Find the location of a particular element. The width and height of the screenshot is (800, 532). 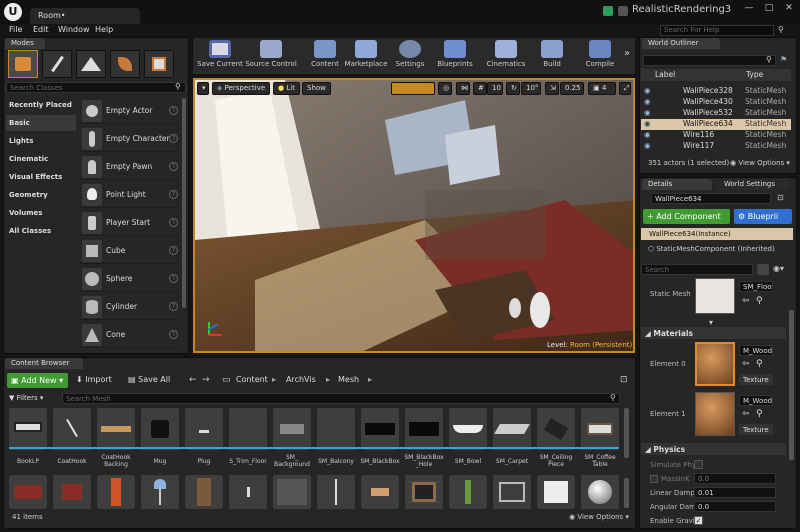

asset-thumbnail-ceiling-piece is located at coordinates (556, 429).